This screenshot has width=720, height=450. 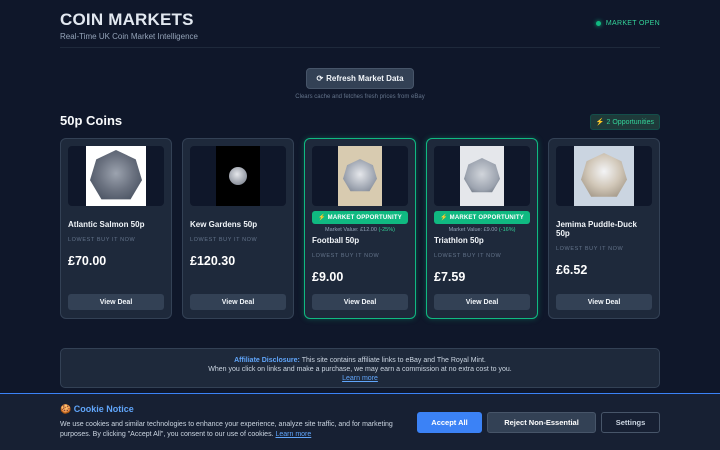 I want to click on market-status: MARKET OPEN, so click(x=627, y=23).